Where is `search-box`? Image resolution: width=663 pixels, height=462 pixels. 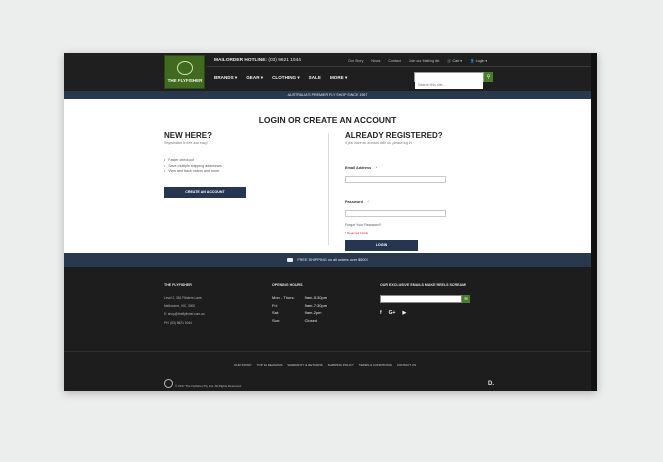
search-box is located at coordinates (449, 80).